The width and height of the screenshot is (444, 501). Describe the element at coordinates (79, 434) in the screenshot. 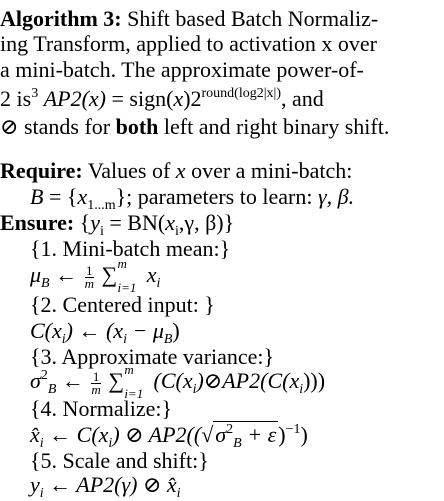

I see `norm-mid: ← C(x` at that location.